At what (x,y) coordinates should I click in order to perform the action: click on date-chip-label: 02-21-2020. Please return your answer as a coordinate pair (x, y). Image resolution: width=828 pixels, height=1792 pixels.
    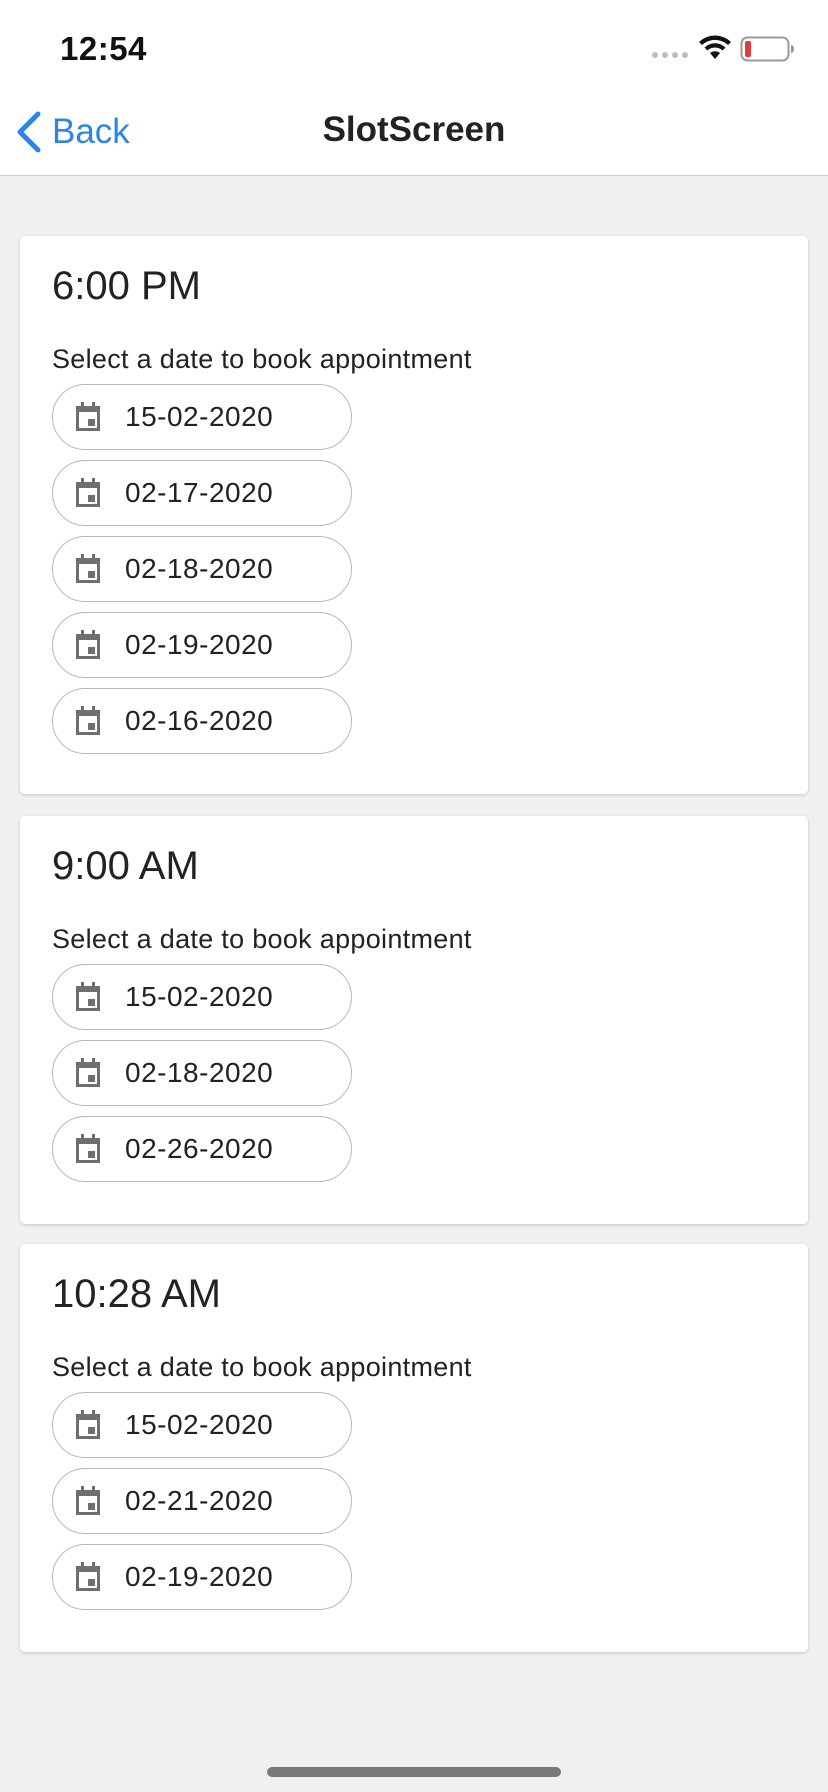
    Looking at the image, I should click on (199, 1500).